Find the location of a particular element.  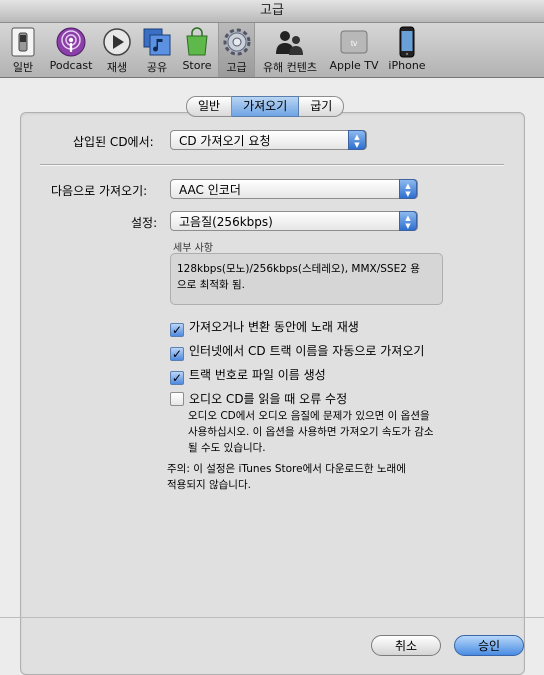

toolbar-sharing: 공유 is located at coordinates (157, 50).